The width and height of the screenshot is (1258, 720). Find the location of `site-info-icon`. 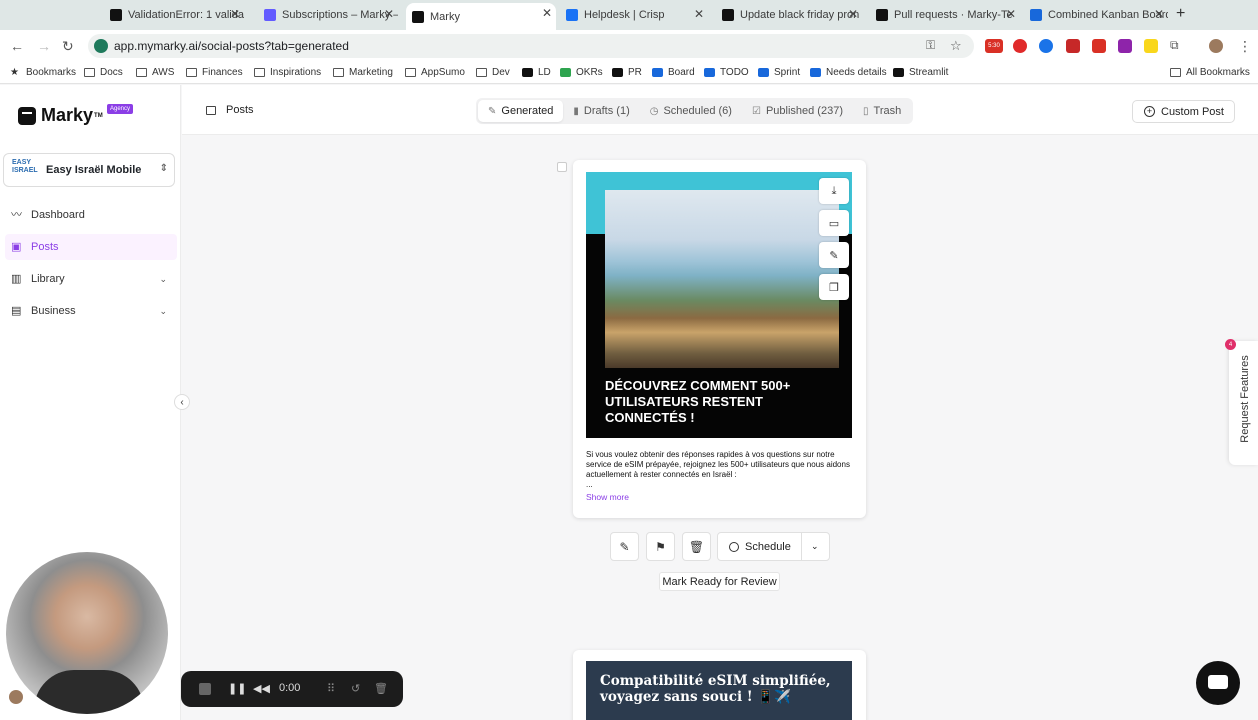

site-info-icon is located at coordinates (101, 46).